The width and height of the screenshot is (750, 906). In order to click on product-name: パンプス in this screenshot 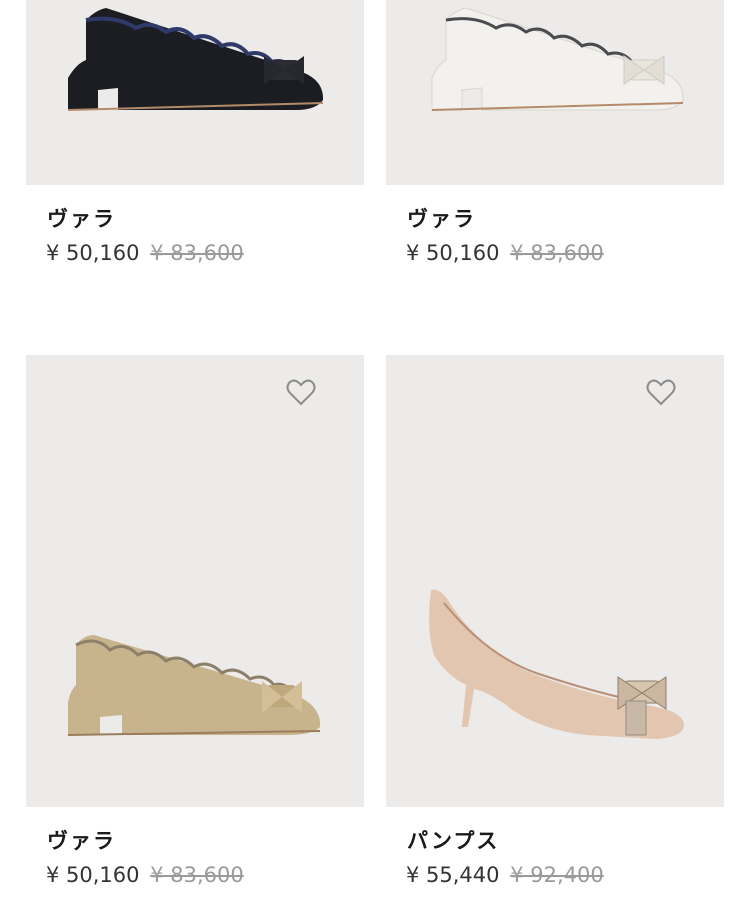, I will do `click(453, 840)`.